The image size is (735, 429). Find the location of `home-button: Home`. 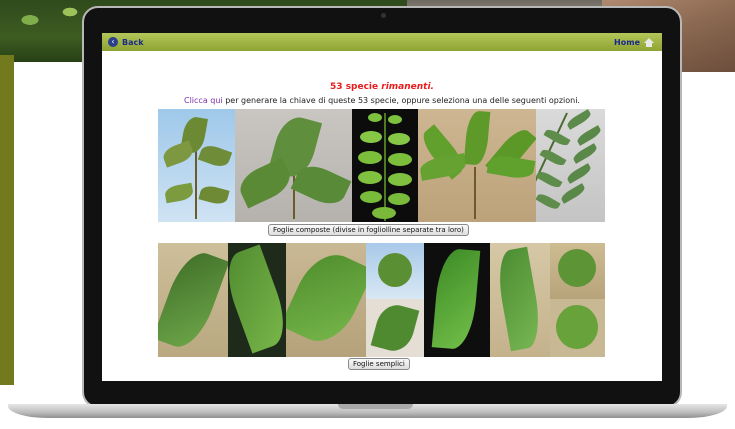

home-button: Home is located at coordinates (634, 42).